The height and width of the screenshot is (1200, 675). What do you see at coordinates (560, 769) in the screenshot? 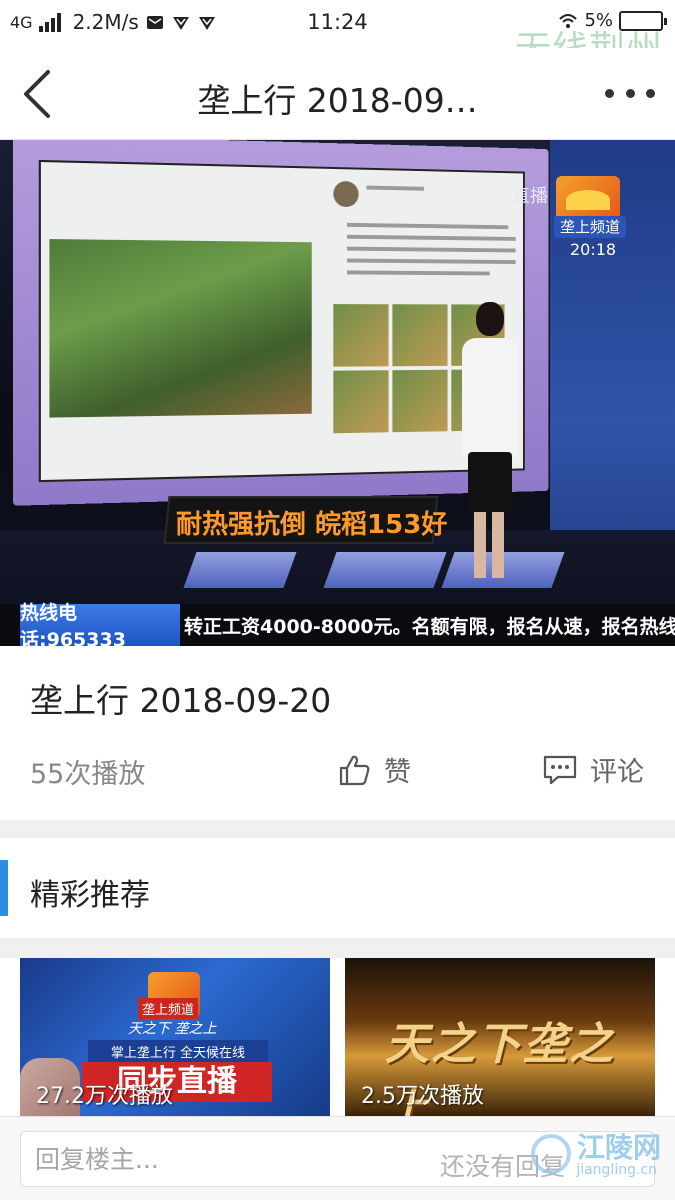
I see `comment-icon` at bounding box center [560, 769].